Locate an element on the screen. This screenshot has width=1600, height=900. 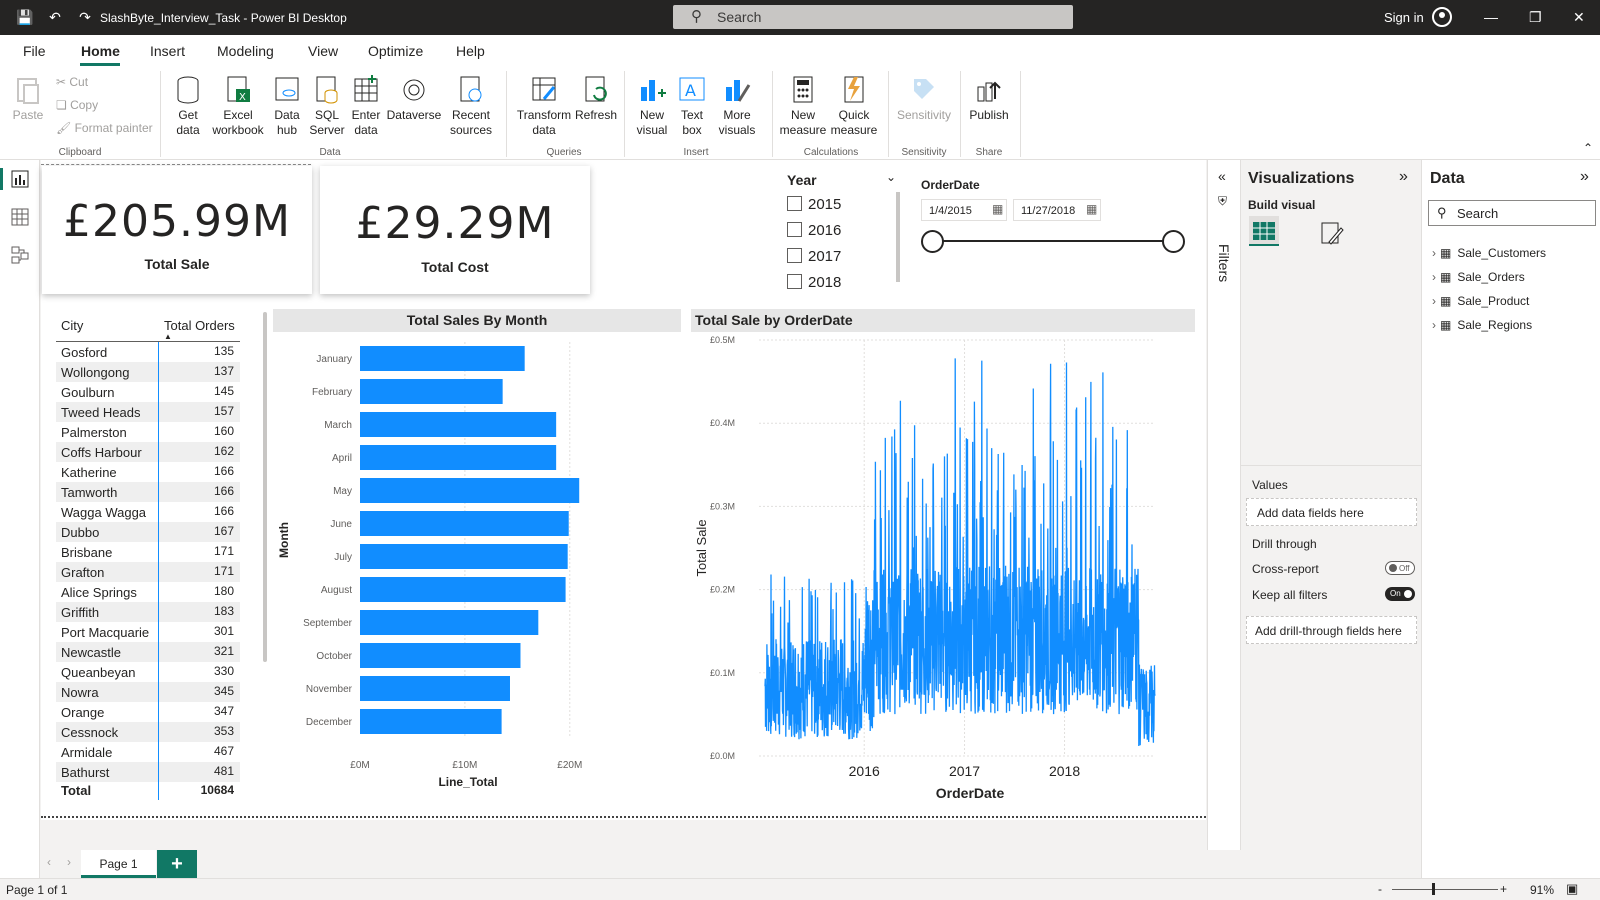
table-row: Griffith 183 is located at coordinates (148, 612).